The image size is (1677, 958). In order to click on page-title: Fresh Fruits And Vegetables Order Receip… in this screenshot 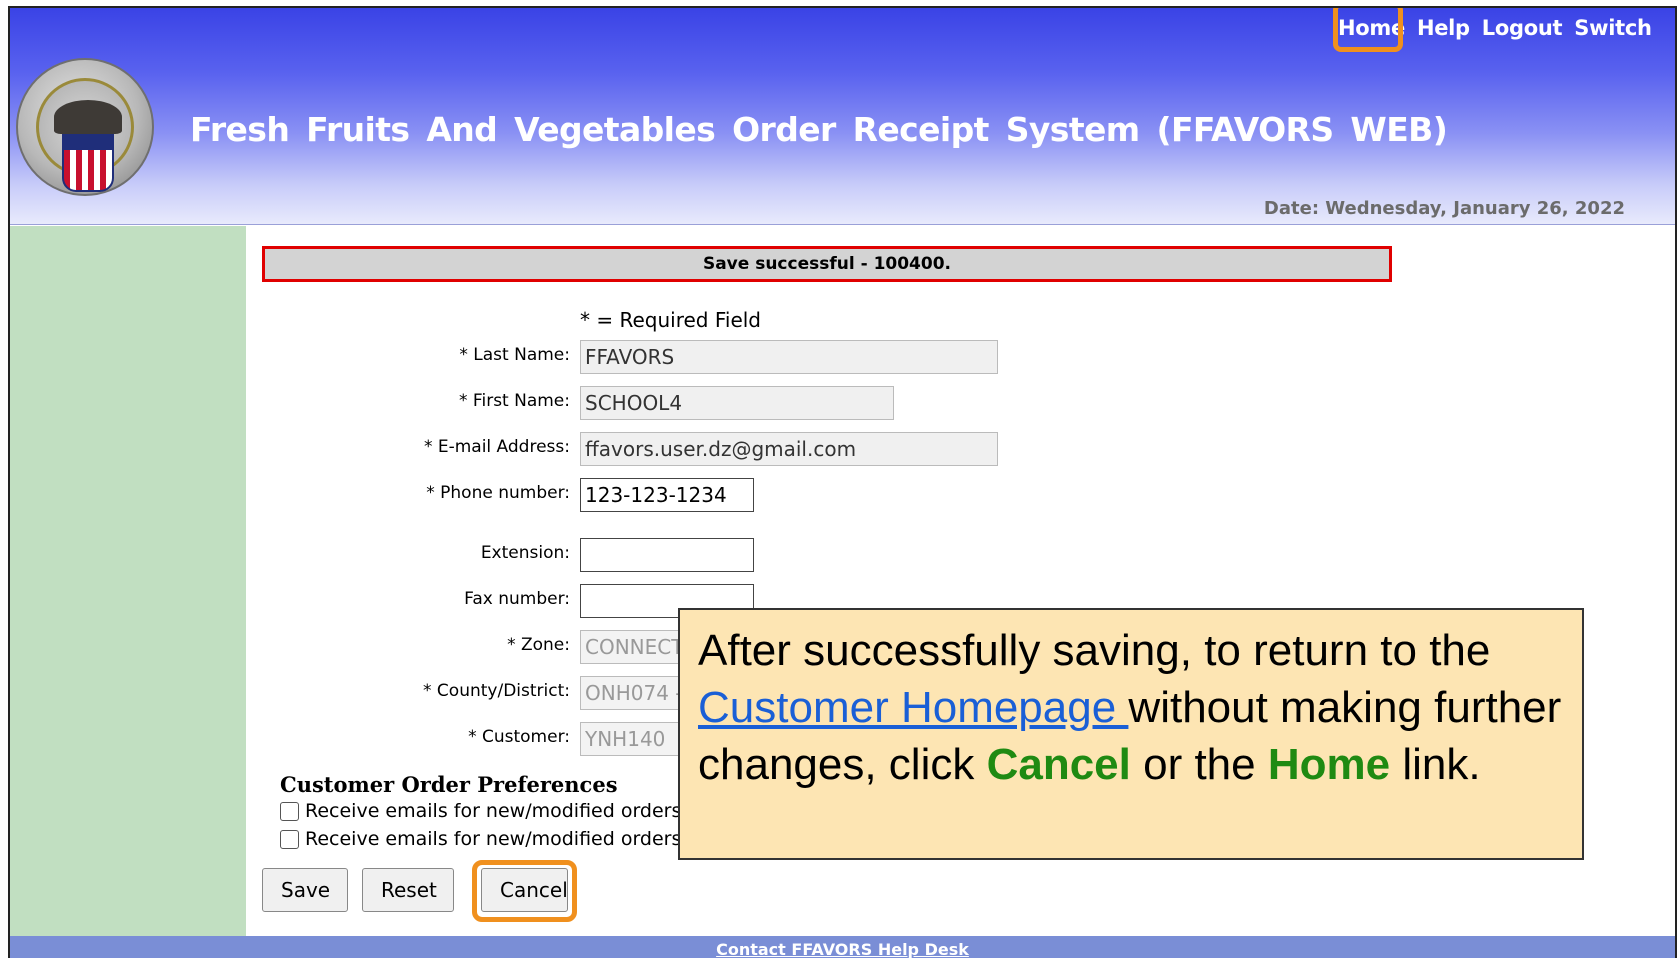, I will do `click(819, 129)`.